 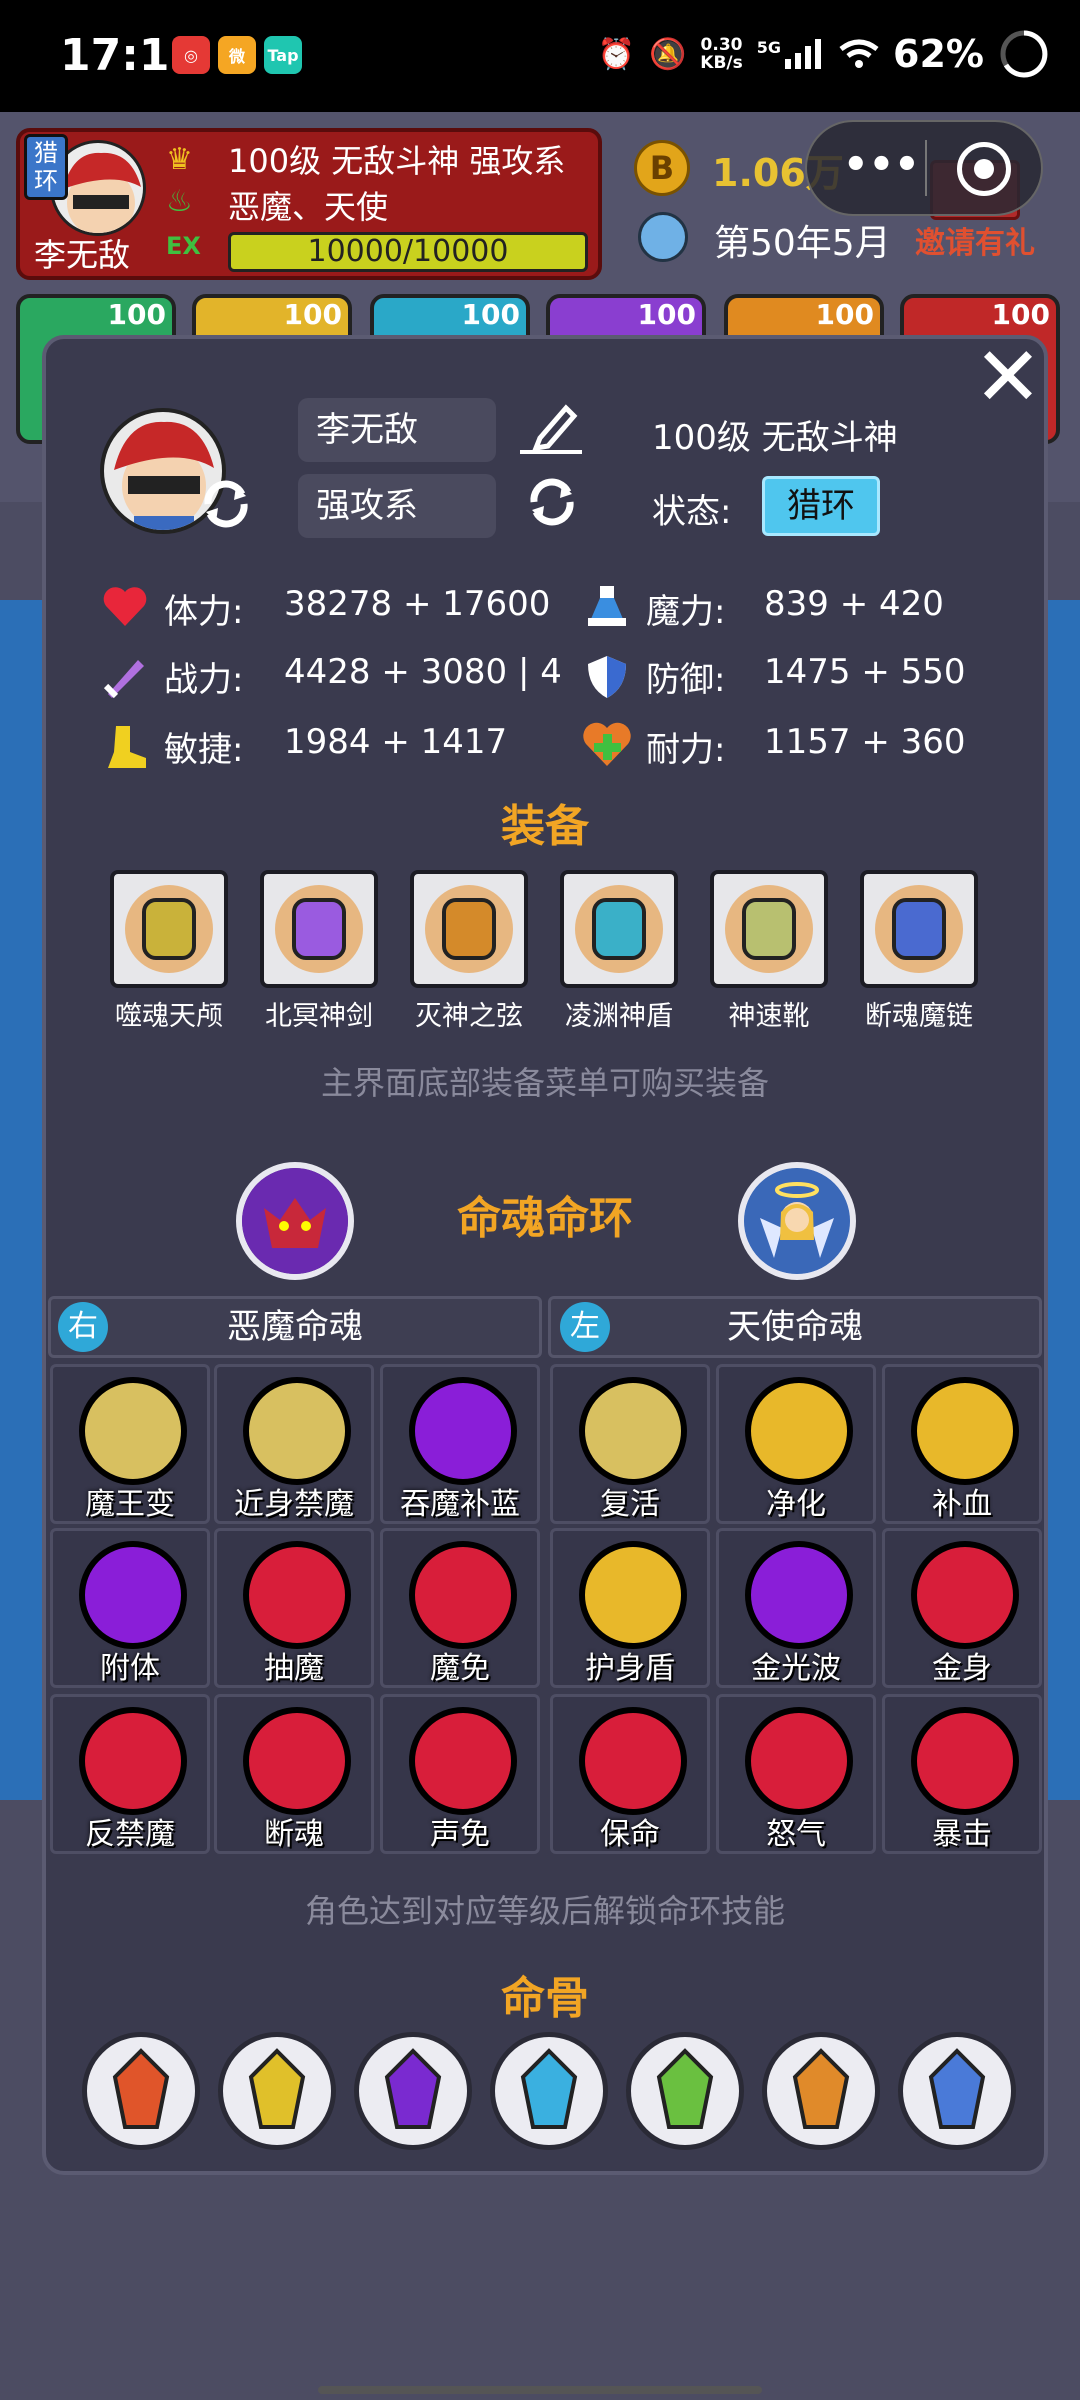 I want to click on soul-skill-angel: 保命, so click(x=630, y=1774).